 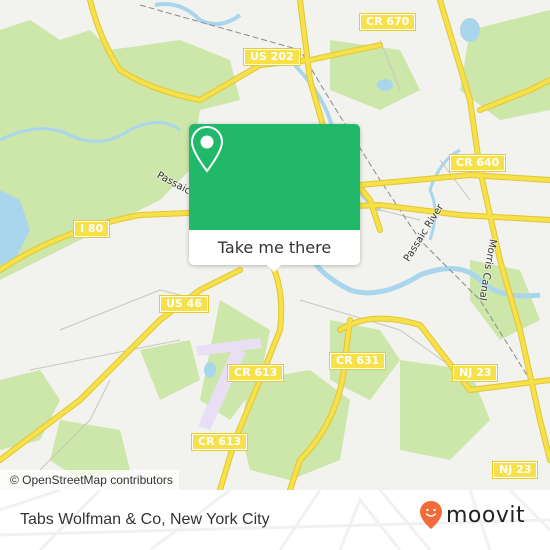 What do you see at coordinates (275, 520) in the screenshot?
I see `footer-bar: Tabs Wolfman & Co, New York City moovit` at bounding box center [275, 520].